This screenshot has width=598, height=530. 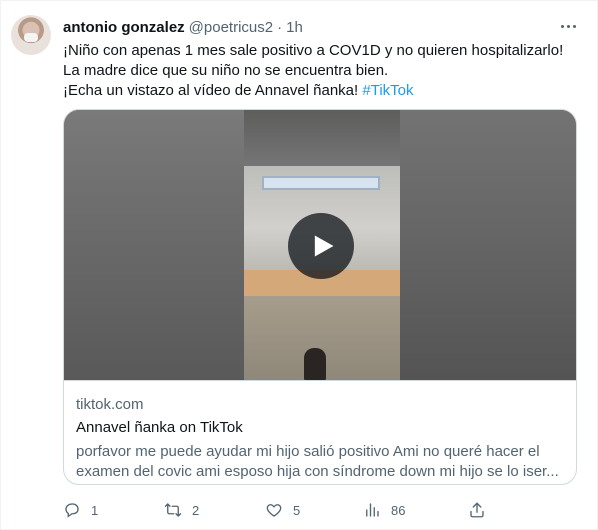 What do you see at coordinates (488, 245) in the screenshot?
I see `blurred-background-right` at bounding box center [488, 245].